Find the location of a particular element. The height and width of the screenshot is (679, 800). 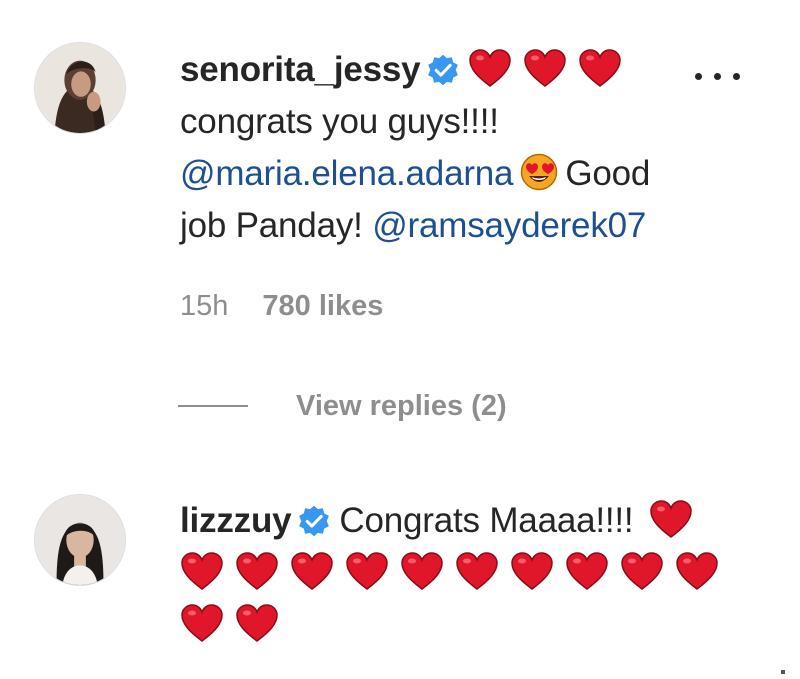

likes-count: 780 likes is located at coordinates (322, 306).